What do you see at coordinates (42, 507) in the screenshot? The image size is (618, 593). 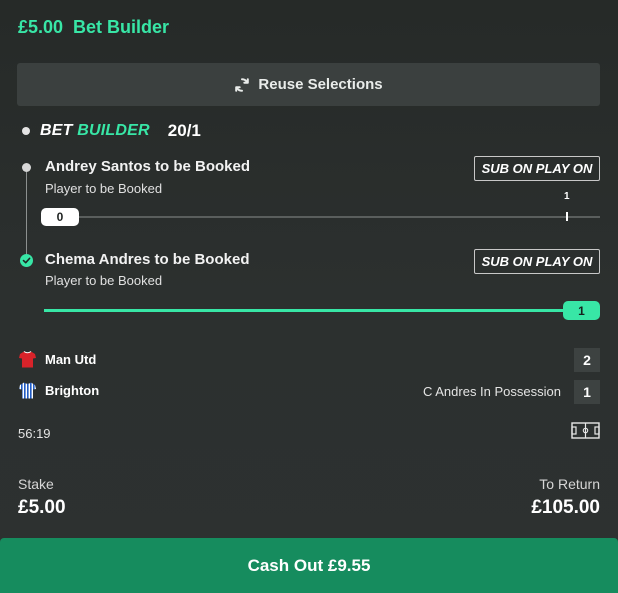 I see `stake-value: £5.00` at bounding box center [42, 507].